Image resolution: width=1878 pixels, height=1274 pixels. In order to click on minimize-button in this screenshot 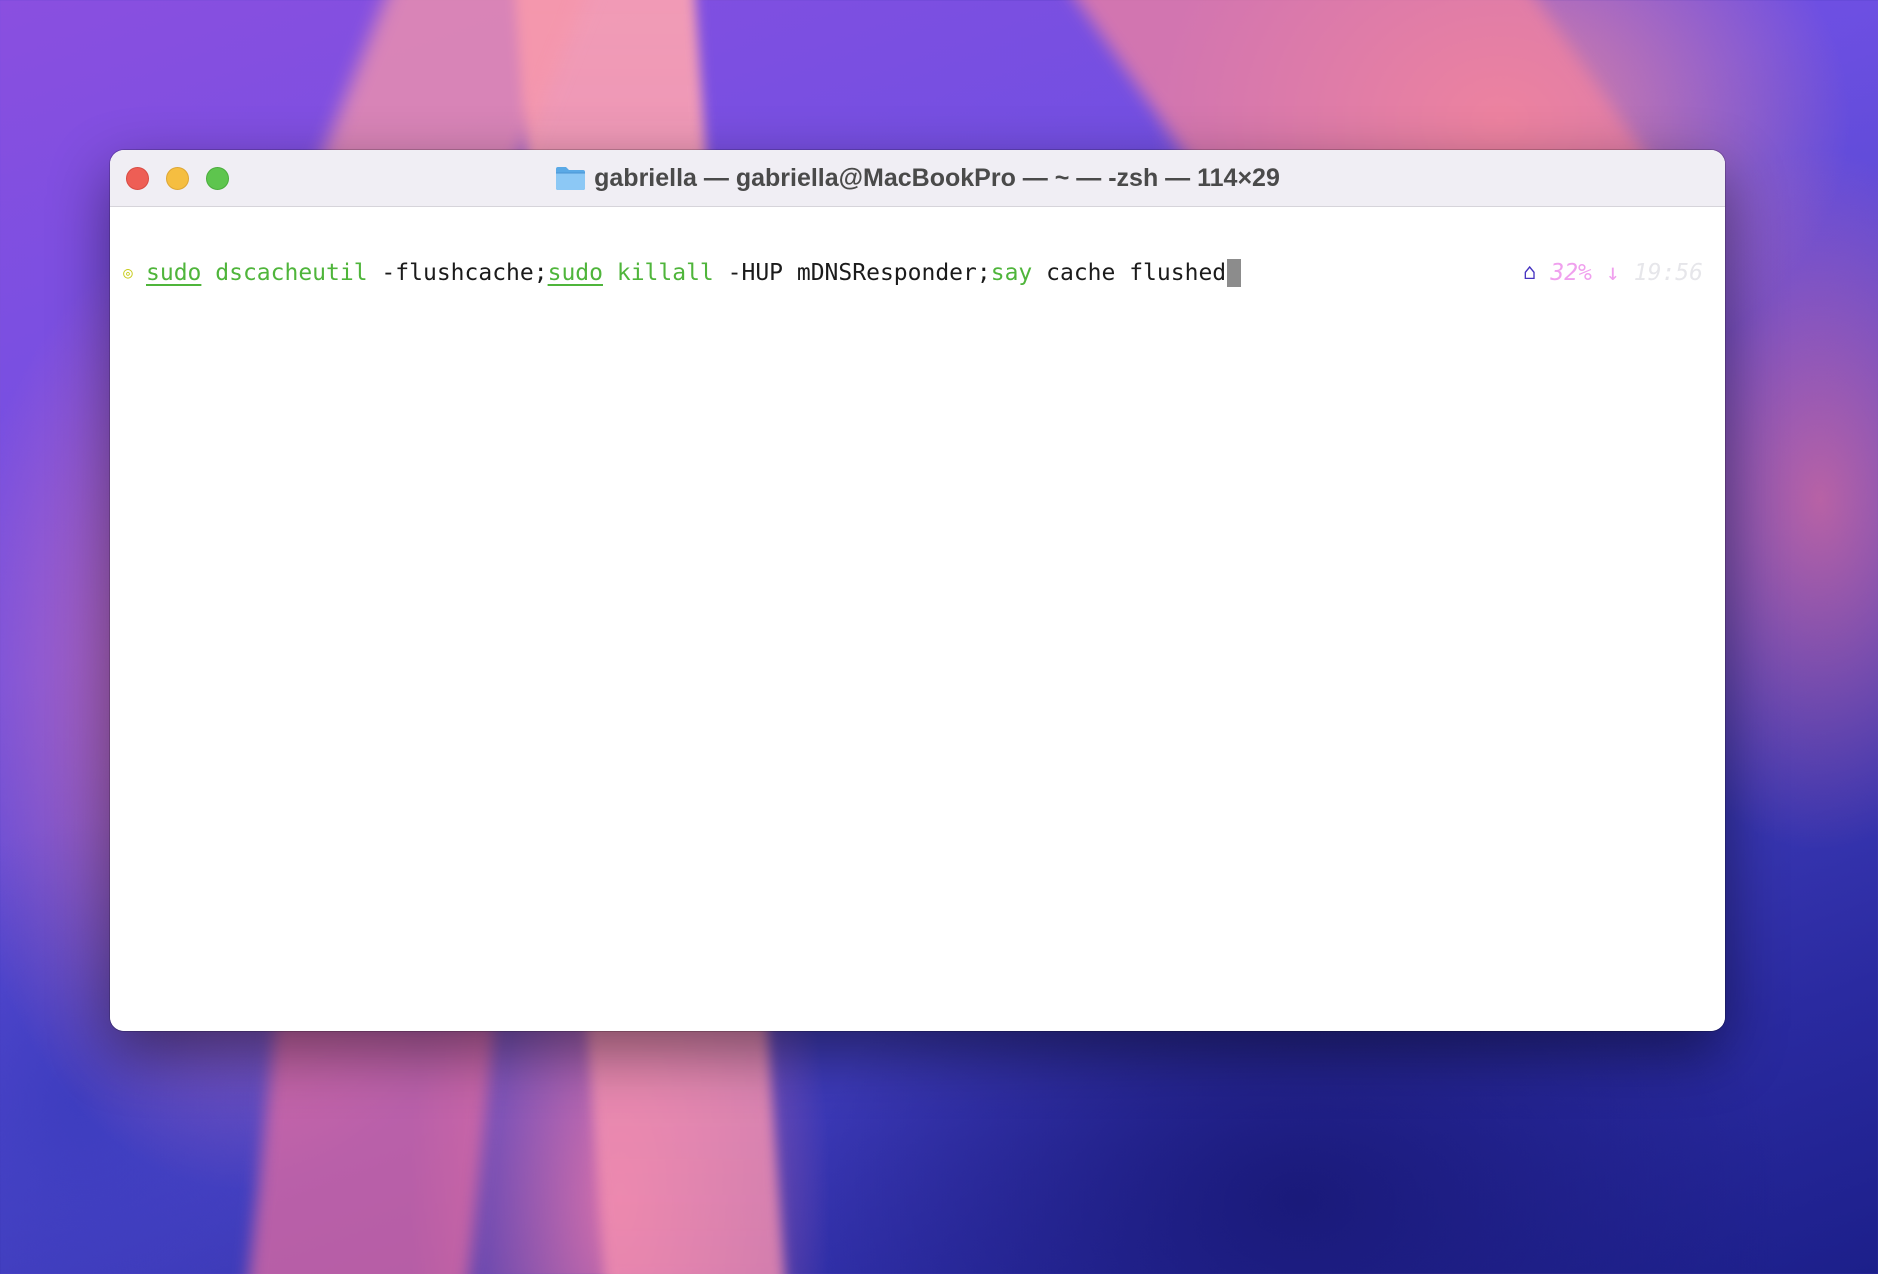, I will do `click(177, 178)`.